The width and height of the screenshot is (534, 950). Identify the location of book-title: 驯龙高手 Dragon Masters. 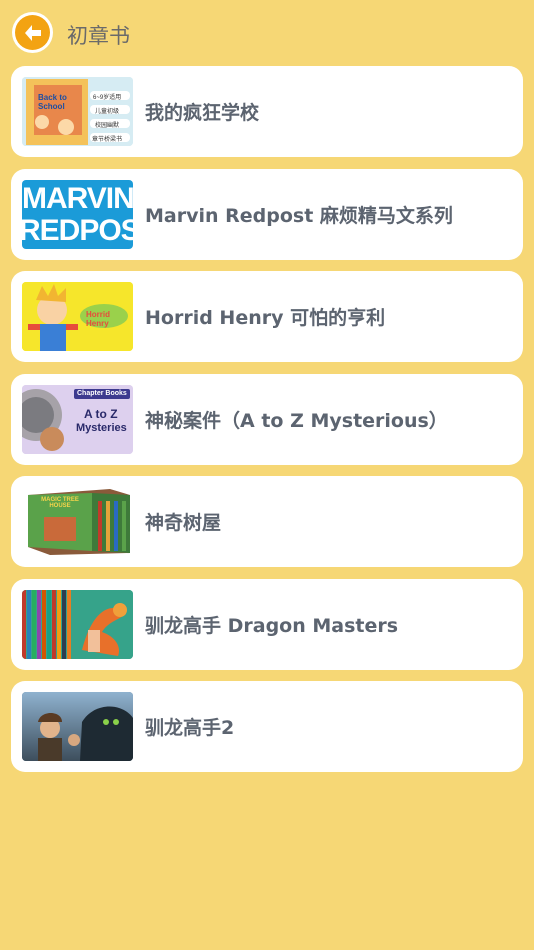
(272, 625).